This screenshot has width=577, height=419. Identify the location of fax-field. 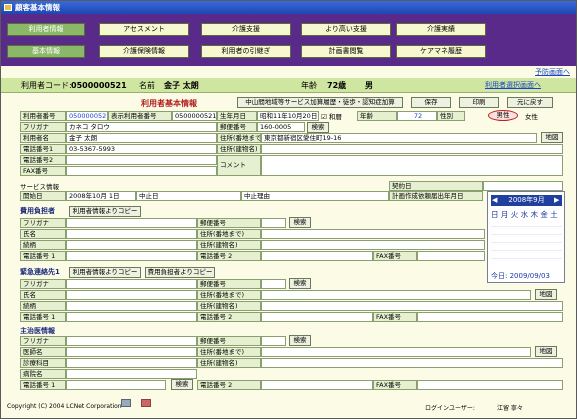
(141, 171).